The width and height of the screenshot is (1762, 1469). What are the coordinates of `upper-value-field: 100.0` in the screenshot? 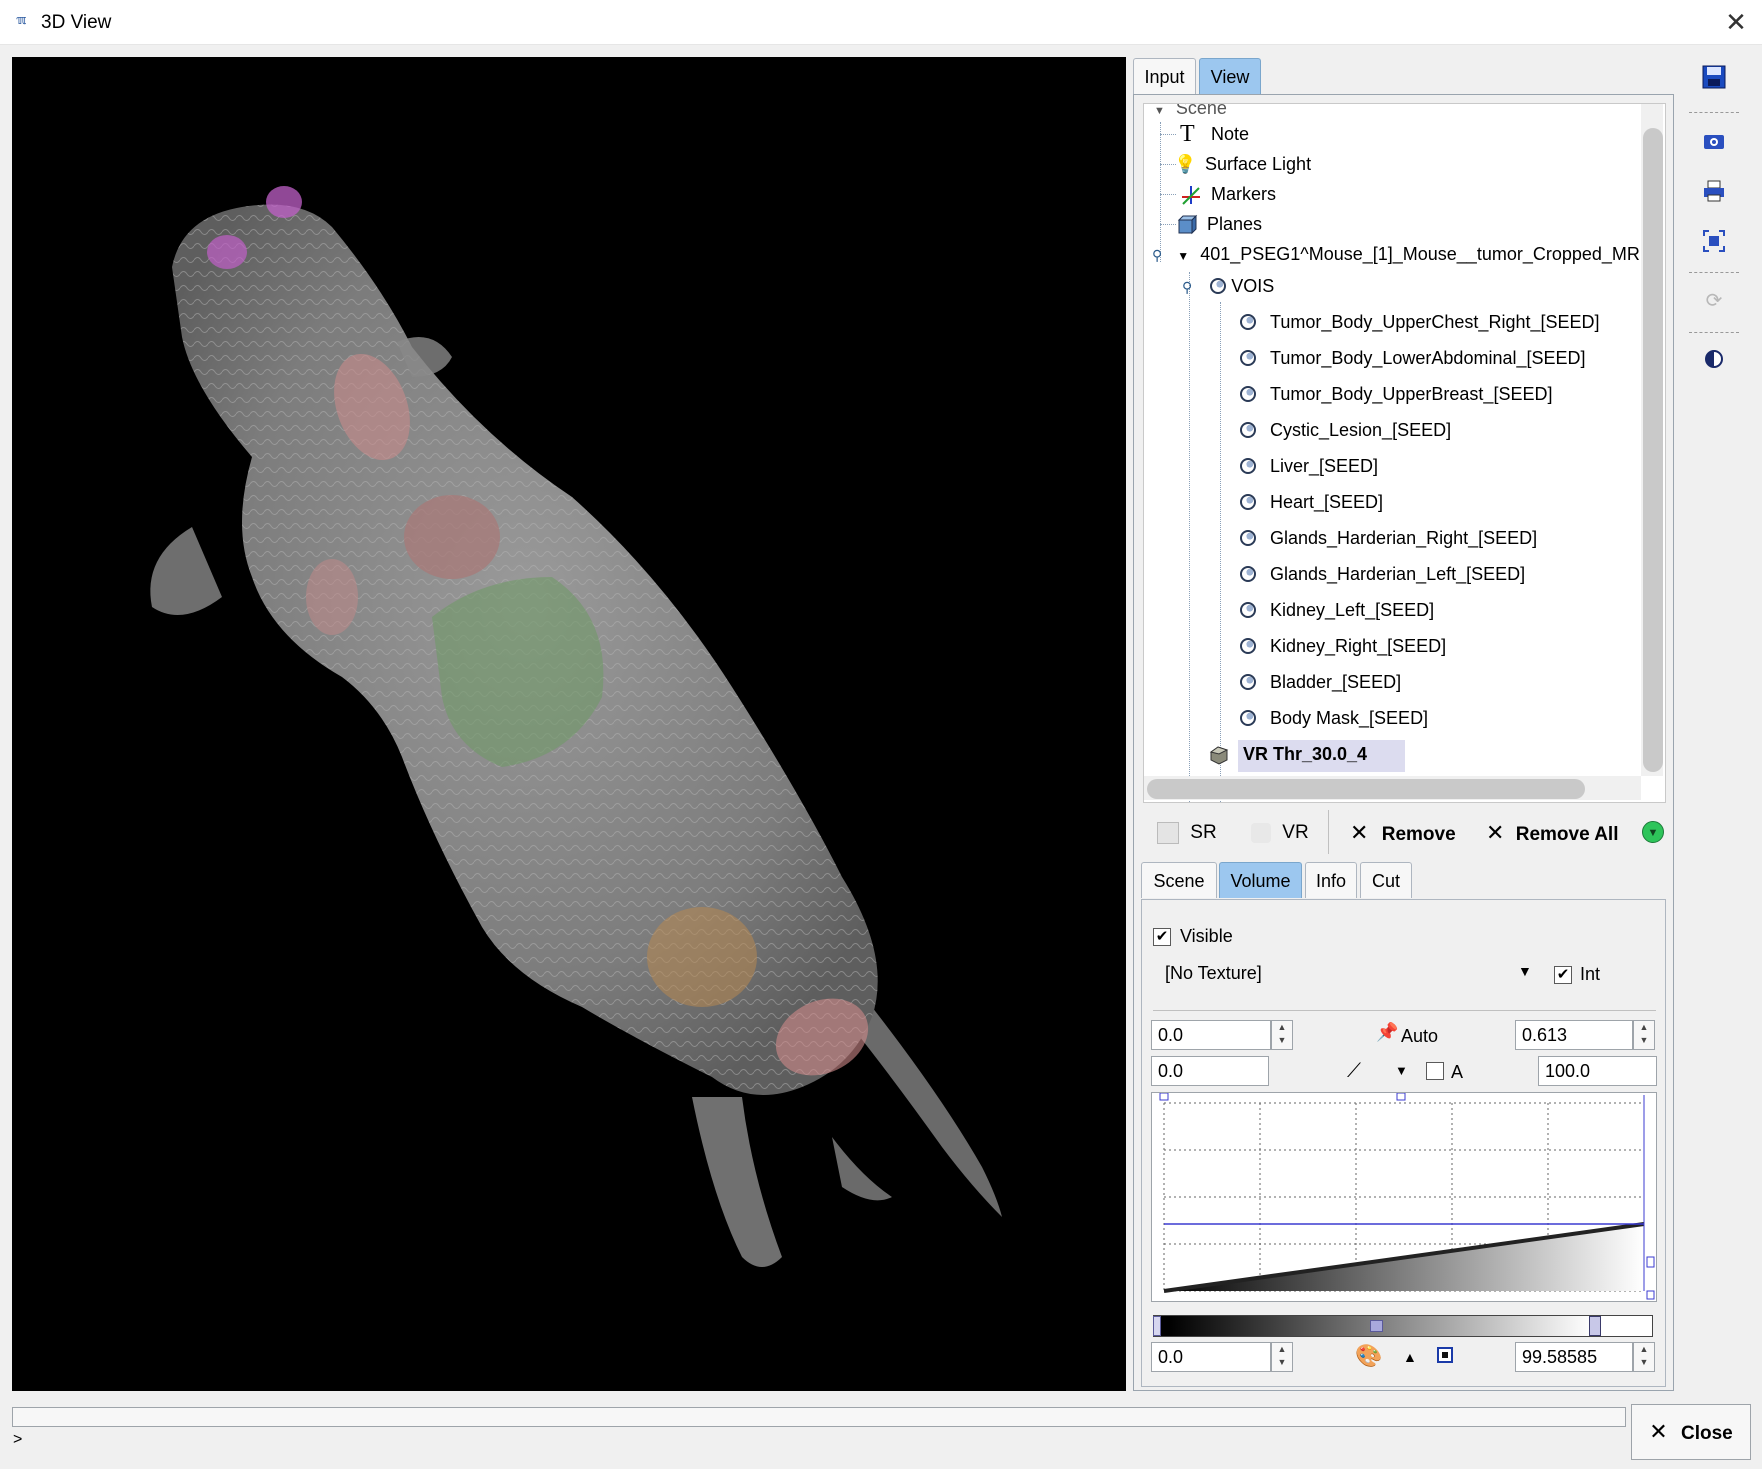 It's located at (1597, 1071).